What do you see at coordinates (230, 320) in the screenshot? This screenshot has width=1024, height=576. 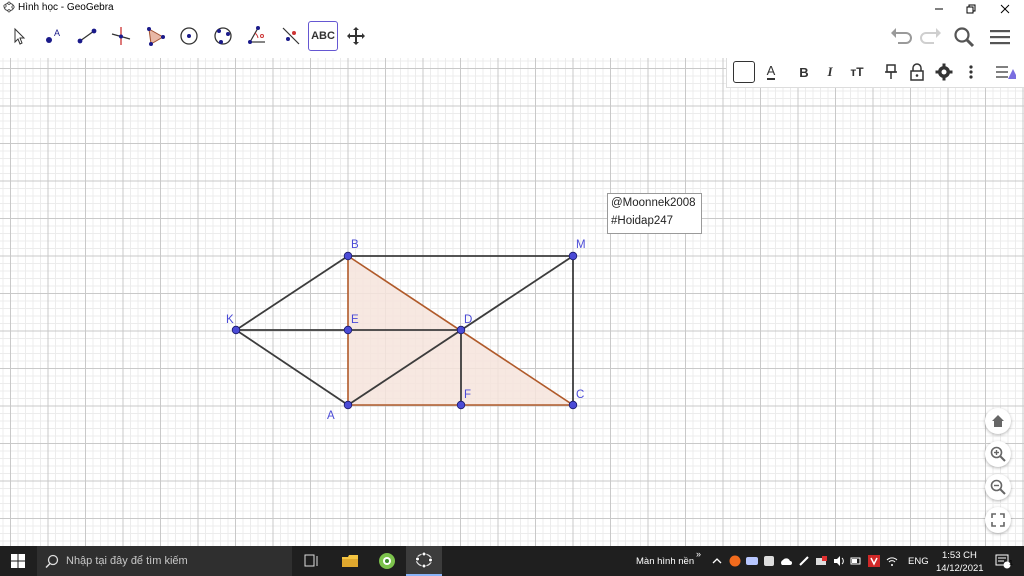 I see `label-K: K` at bounding box center [230, 320].